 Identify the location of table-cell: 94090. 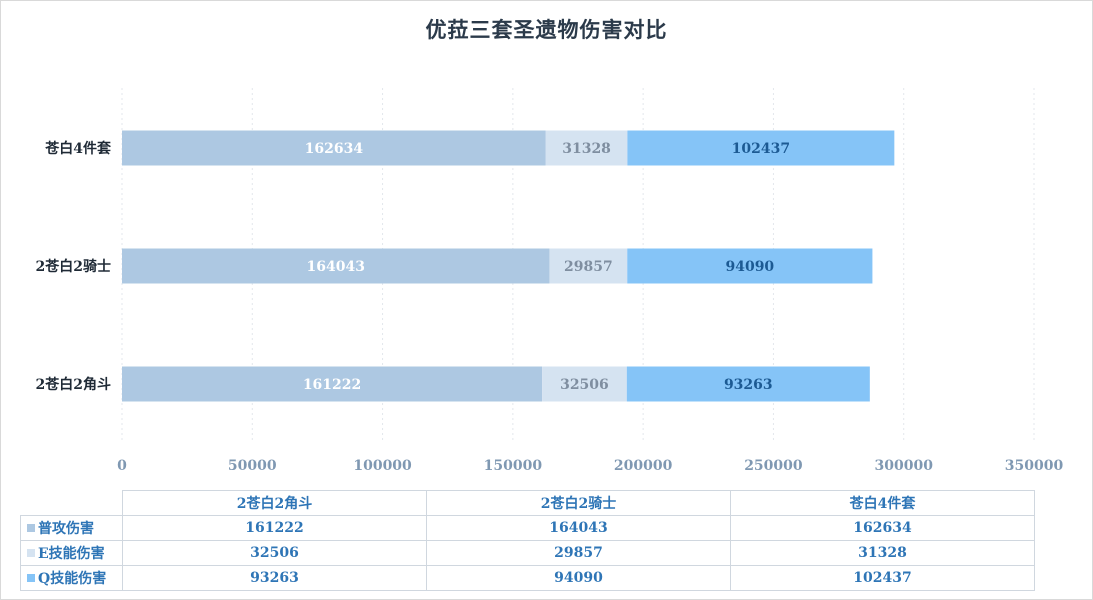
(578, 578).